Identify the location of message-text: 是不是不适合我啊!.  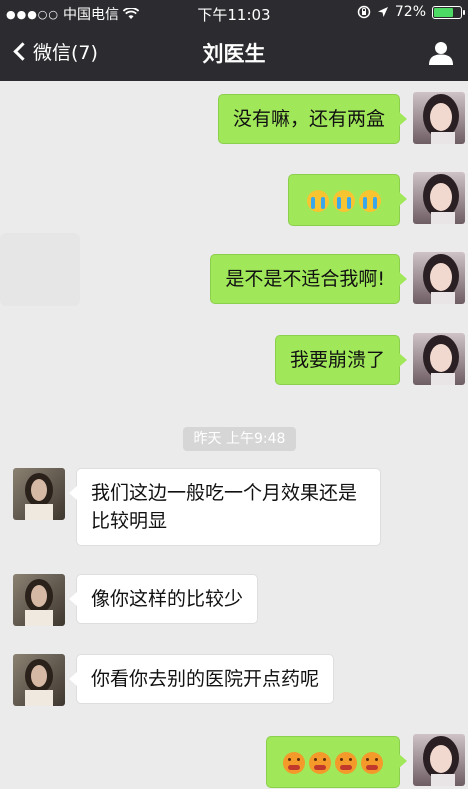
(305, 279).